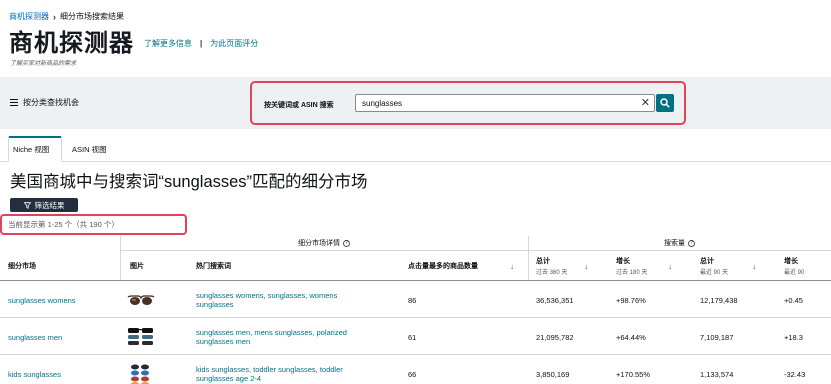 The image size is (831, 384). I want to click on col-growth-90: 增长 最近 90, so click(807, 266).